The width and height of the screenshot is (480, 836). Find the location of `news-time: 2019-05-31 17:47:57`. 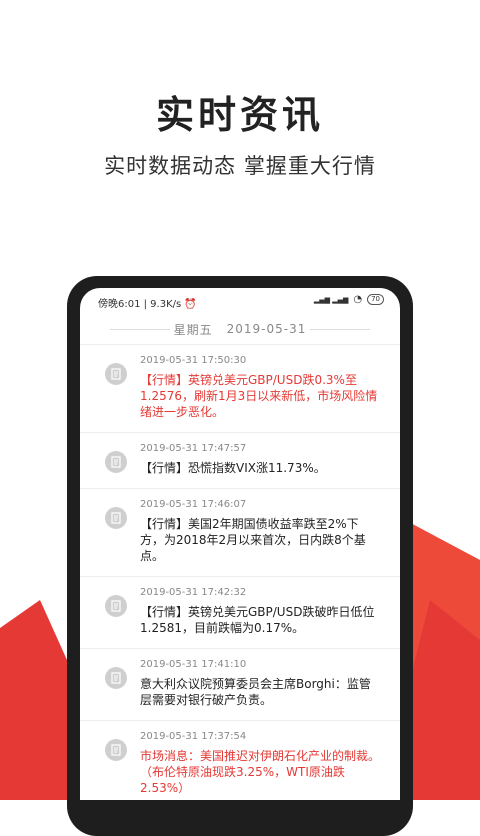

news-time: 2019-05-31 17:47:57 is located at coordinates (193, 448).